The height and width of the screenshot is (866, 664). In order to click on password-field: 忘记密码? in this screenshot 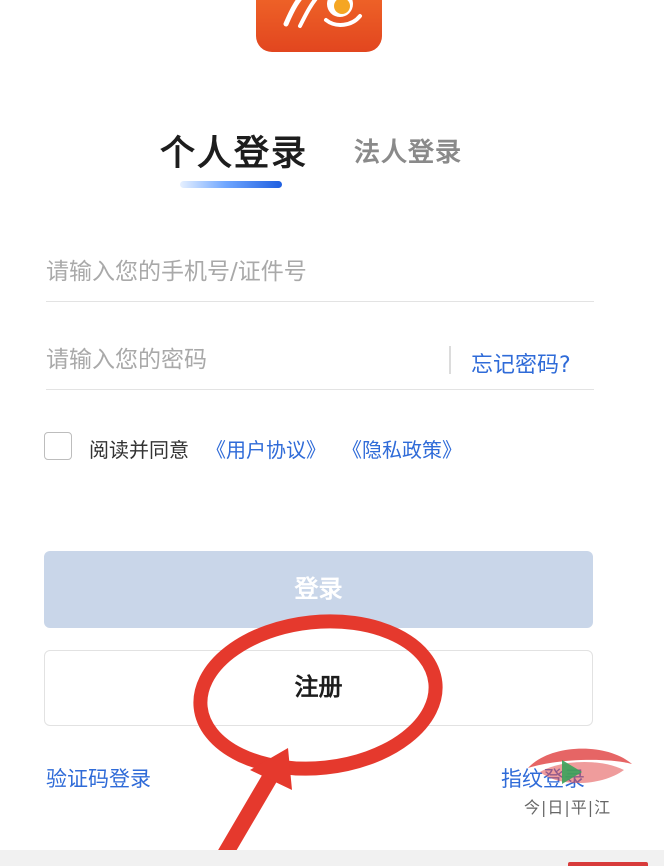, I will do `click(320, 359)`.